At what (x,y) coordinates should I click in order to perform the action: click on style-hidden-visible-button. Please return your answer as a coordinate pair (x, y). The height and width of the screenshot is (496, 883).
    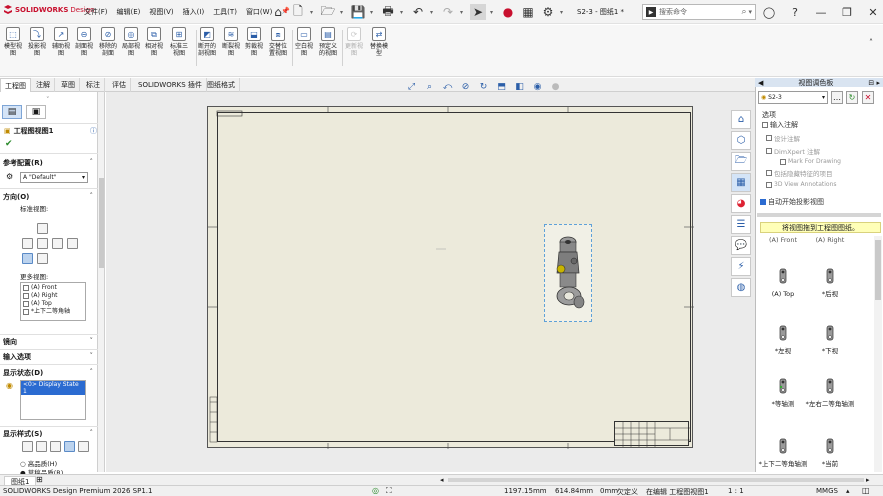
    Looking at the image, I should click on (41, 446).